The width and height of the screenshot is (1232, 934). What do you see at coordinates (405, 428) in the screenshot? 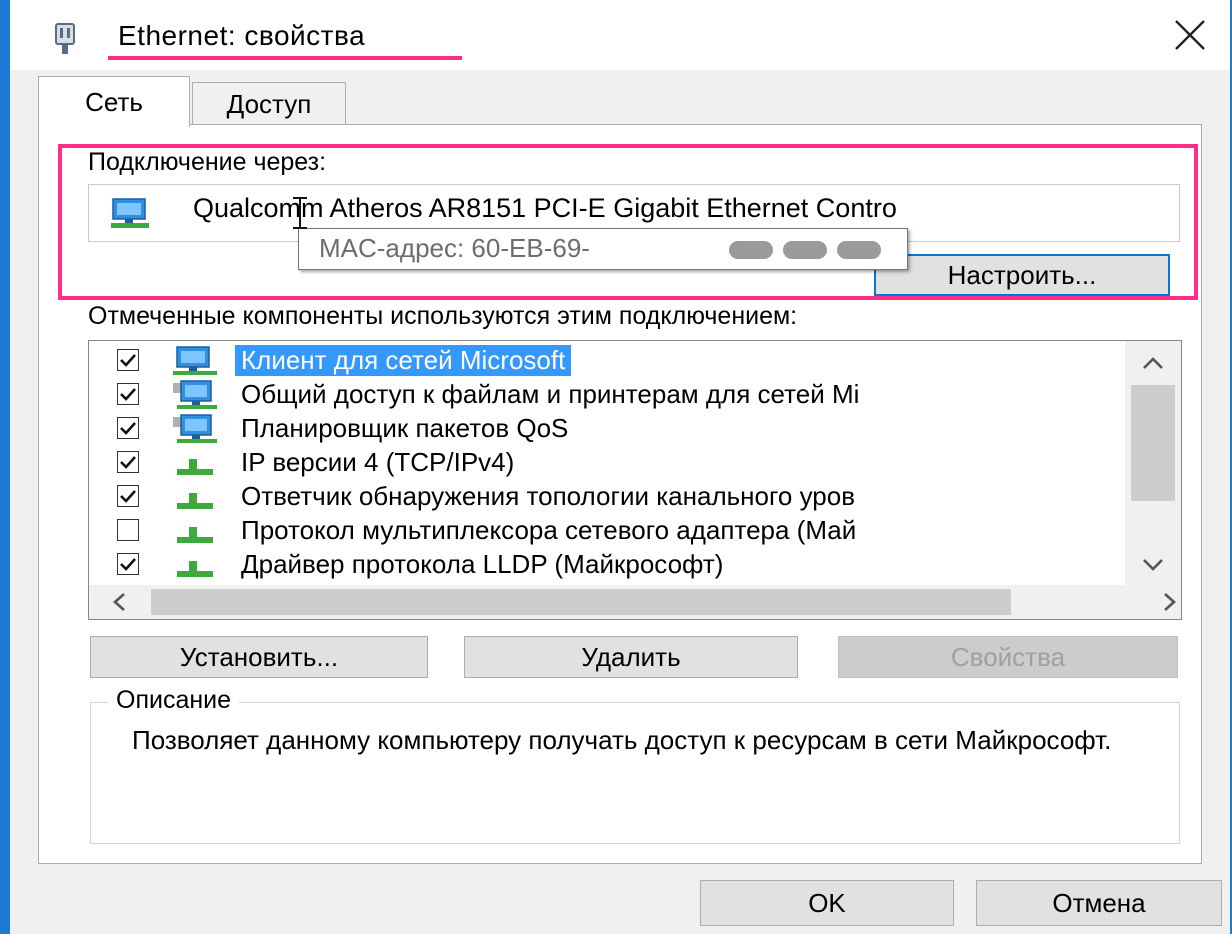
I see `list-item-label: Планировщик пакетов QoS` at bounding box center [405, 428].